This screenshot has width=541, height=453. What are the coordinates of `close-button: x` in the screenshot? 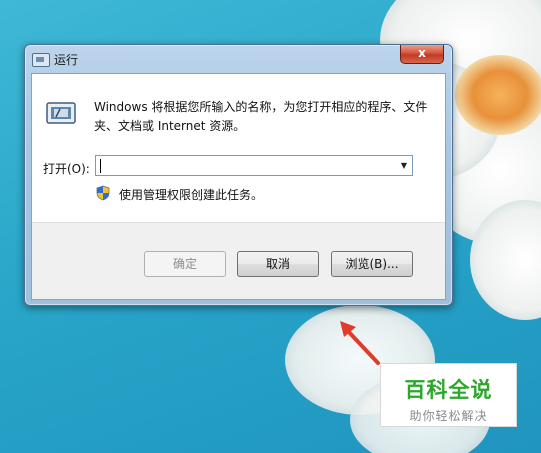 It's located at (422, 54).